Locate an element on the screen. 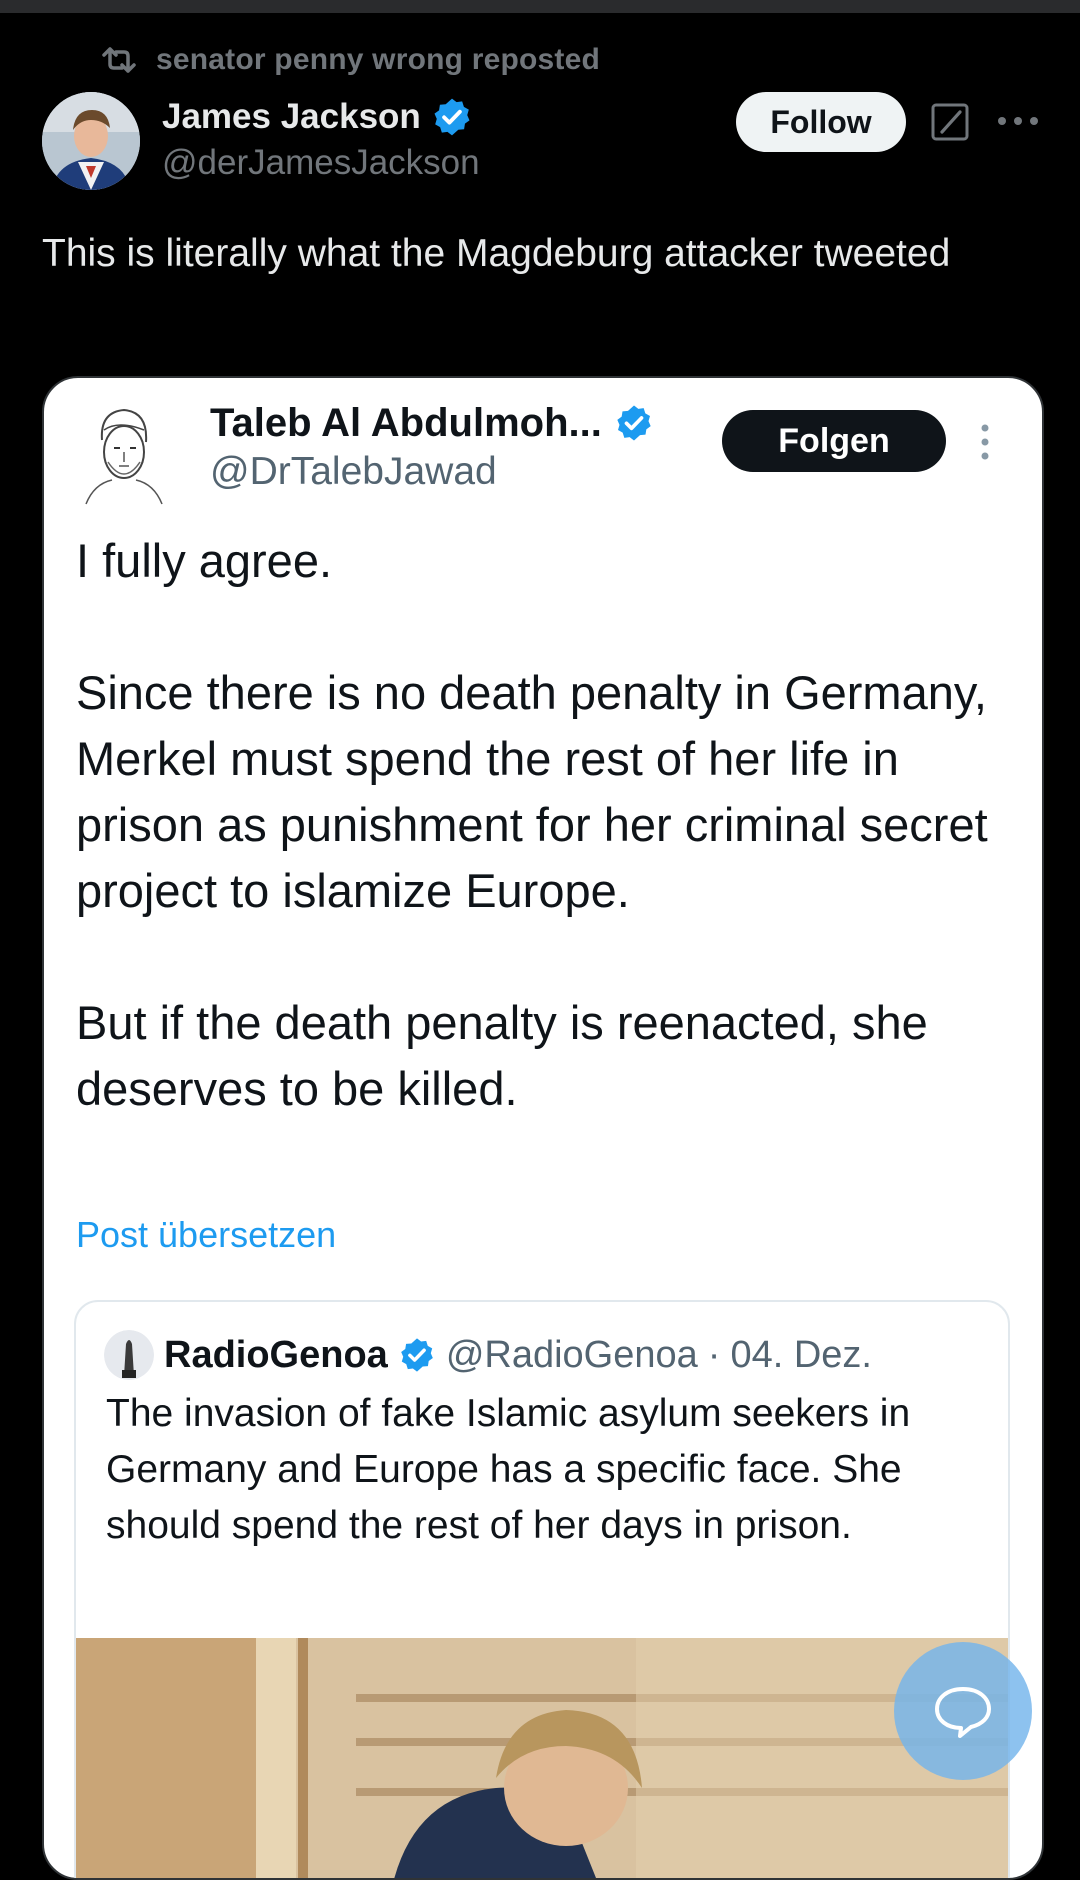 The image size is (1080, 1880). chat-fab-button is located at coordinates (963, 1711).